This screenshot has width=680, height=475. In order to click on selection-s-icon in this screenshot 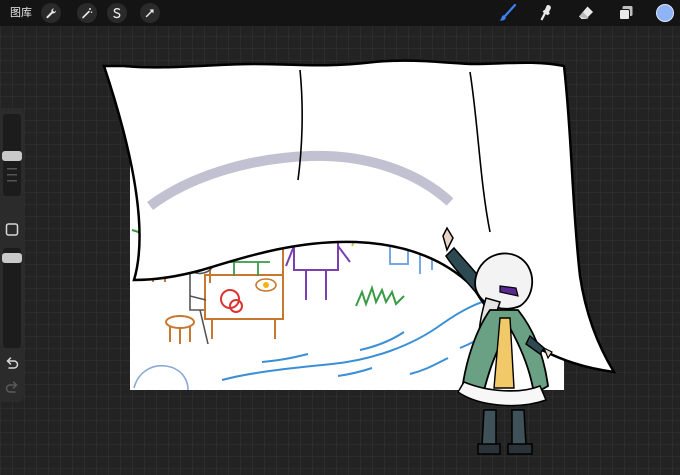, I will do `click(117, 13)`.